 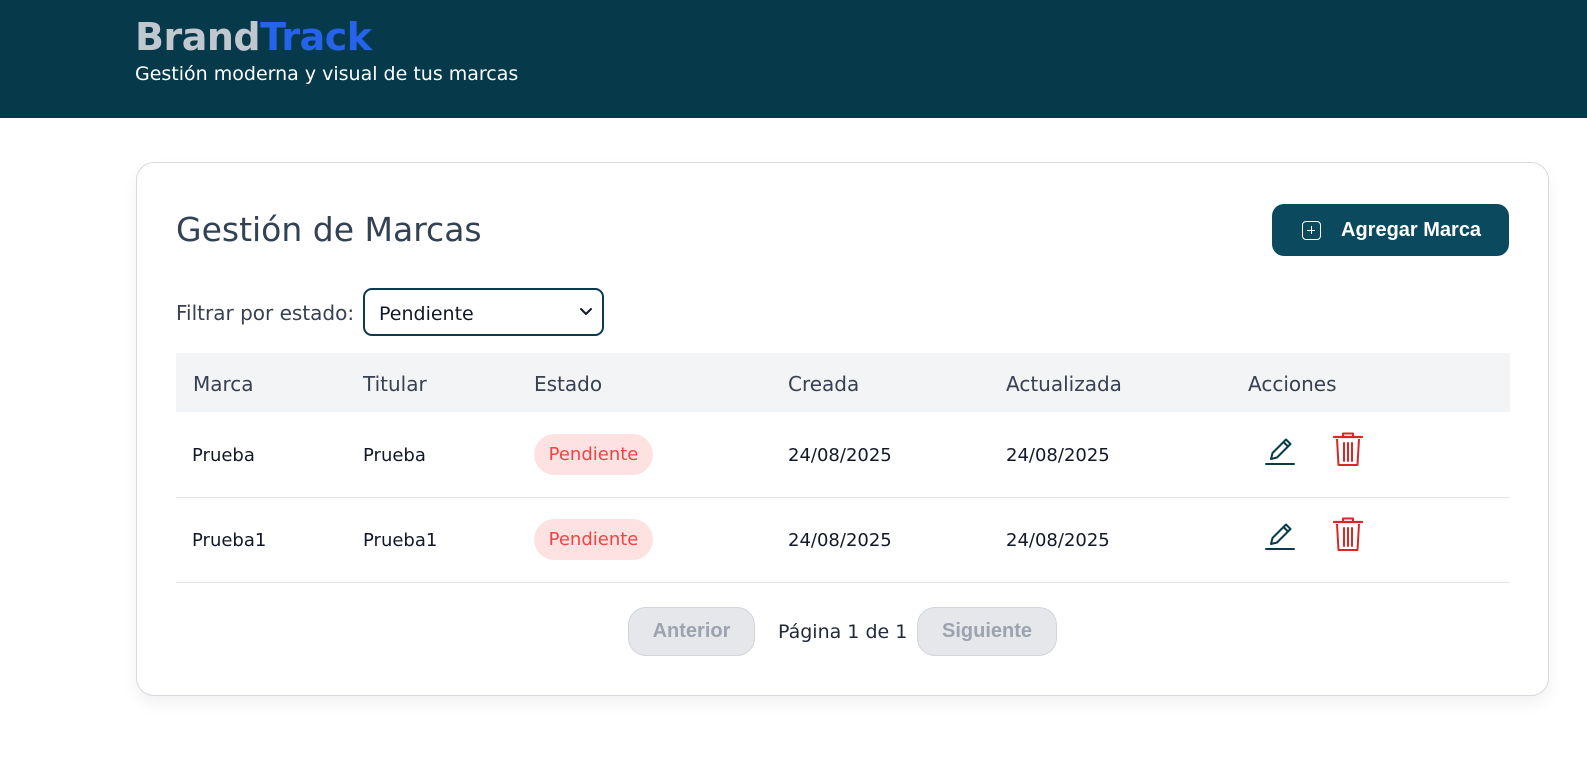 What do you see at coordinates (824, 384) in the screenshot?
I see `column-header-creada: Creada` at bounding box center [824, 384].